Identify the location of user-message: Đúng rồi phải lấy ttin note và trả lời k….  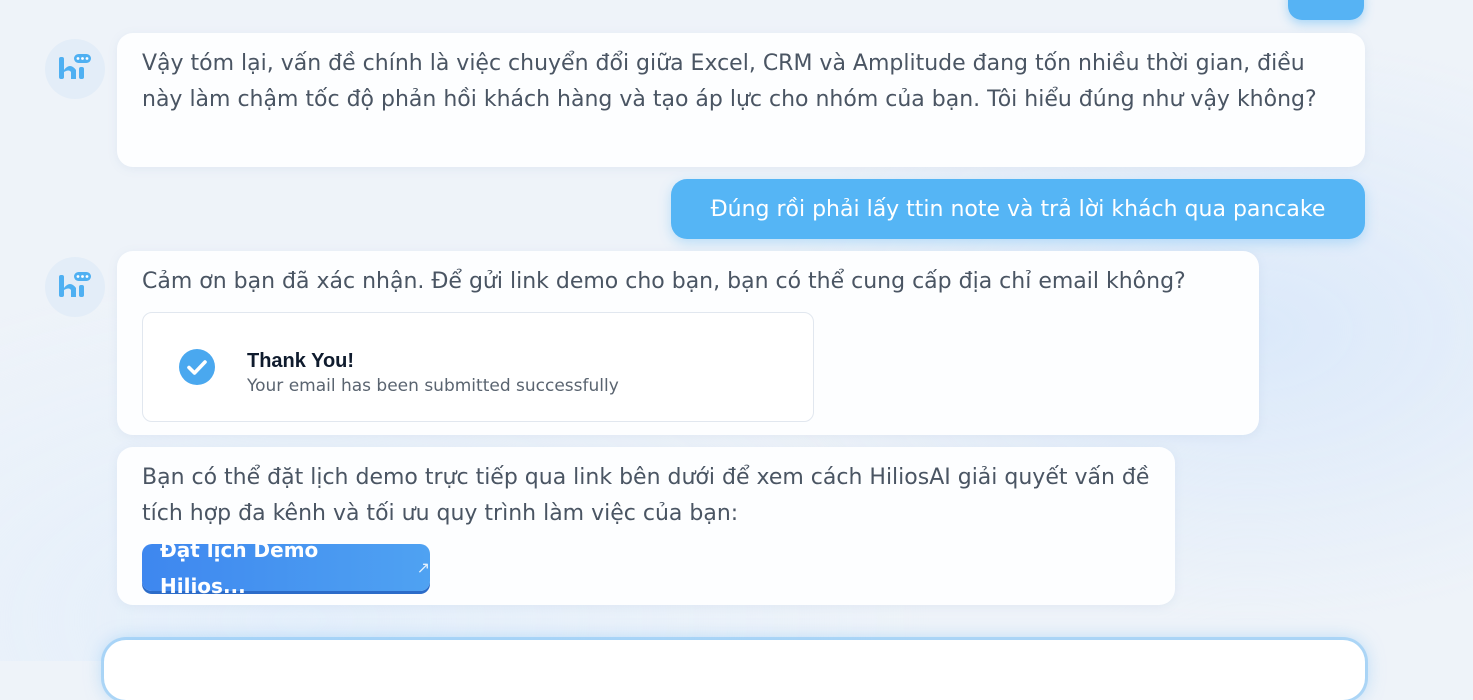
(1018, 209).